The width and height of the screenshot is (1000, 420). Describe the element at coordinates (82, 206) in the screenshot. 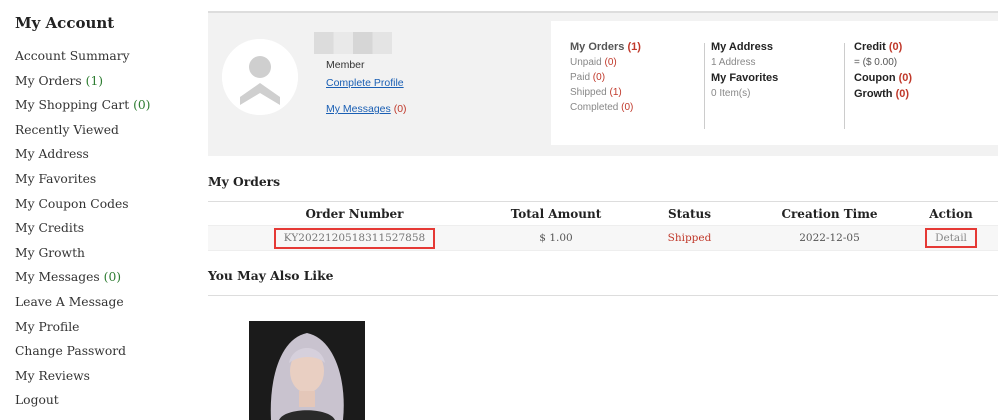

I see `sidebar-item-coupon-codes: My Coupon Codes` at that location.